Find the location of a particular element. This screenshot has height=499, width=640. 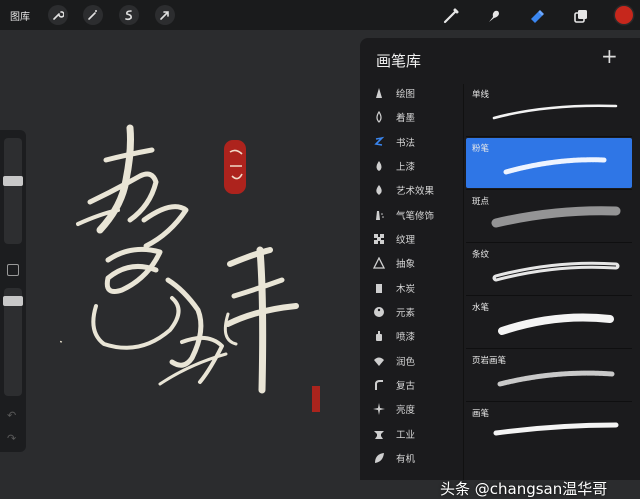

size-slider-thumb is located at coordinates (13, 181).